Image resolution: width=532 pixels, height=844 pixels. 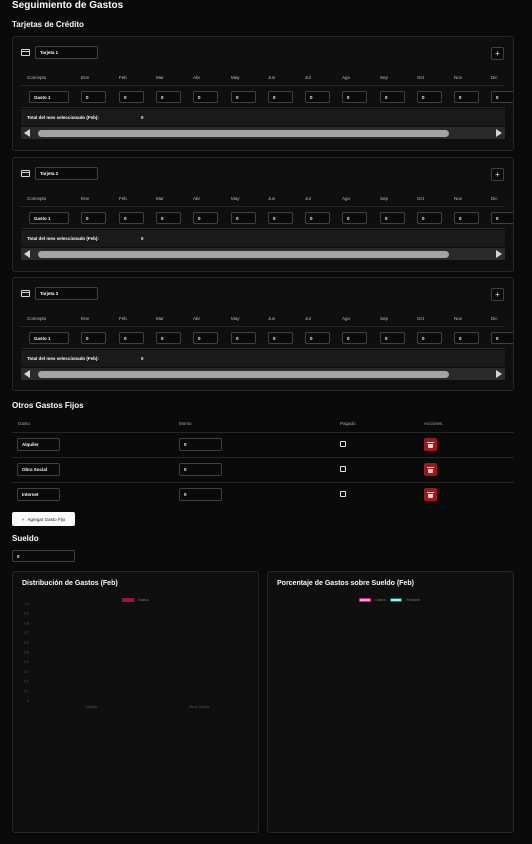 What do you see at coordinates (66, 293) in the screenshot?
I see `card-name-input: Tarjeta 3` at bounding box center [66, 293].